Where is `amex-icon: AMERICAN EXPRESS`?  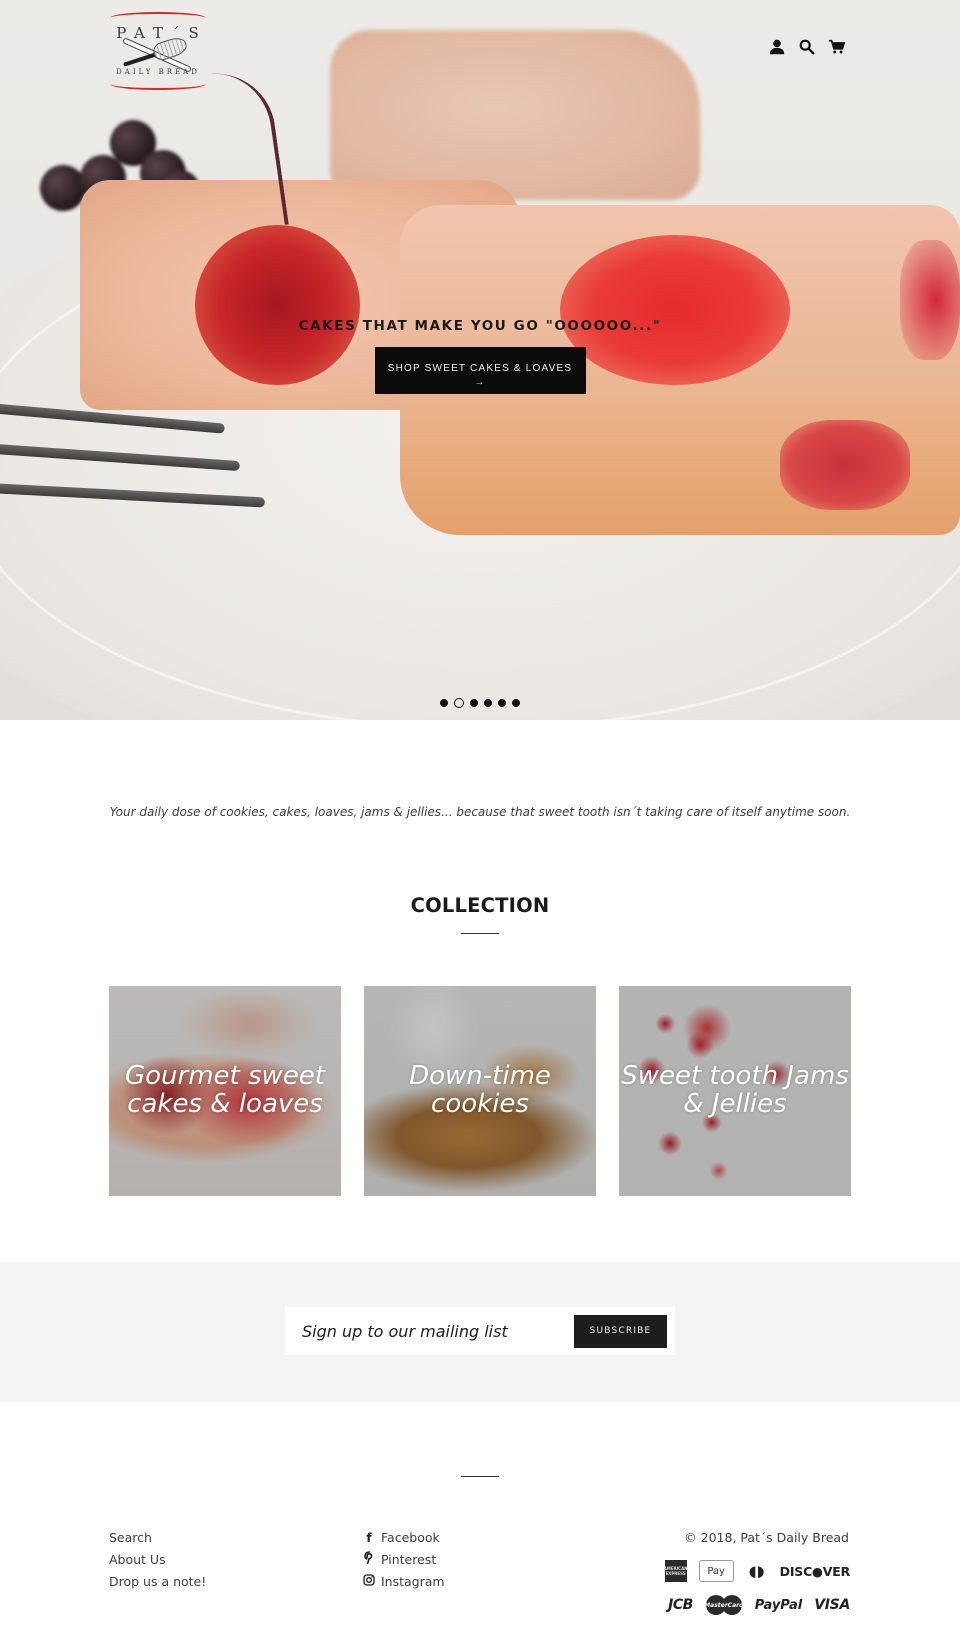 amex-icon: AMERICAN EXPRESS is located at coordinates (676, 1571).